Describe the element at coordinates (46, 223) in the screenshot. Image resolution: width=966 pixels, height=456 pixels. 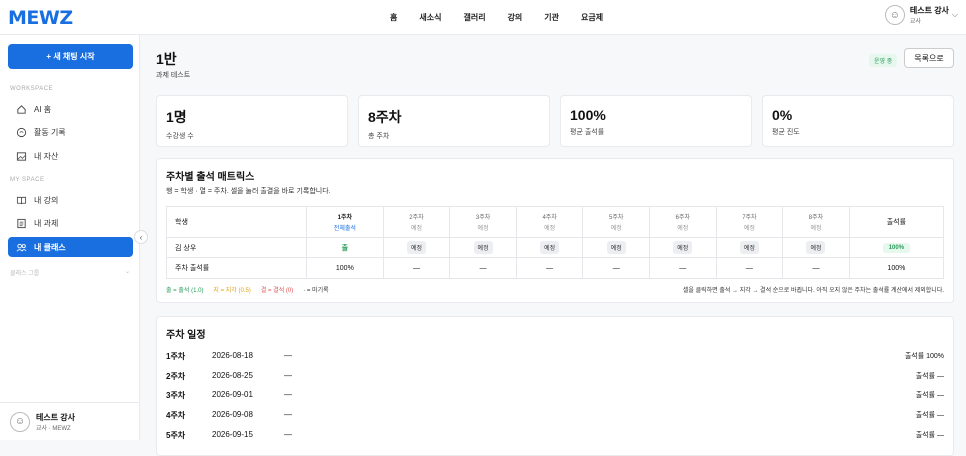
I see `sidebar-item-label: 내 과제` at that location.